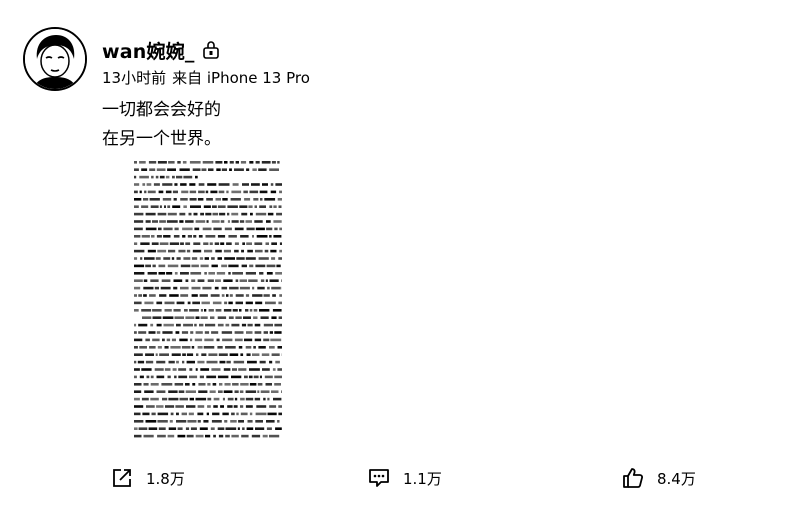 This screenshot has width=805, height=506. What do you see at coordinates (134, 78) in the screenshot?
I see `post-time: 13小时前` at bounding box center [134, 78].